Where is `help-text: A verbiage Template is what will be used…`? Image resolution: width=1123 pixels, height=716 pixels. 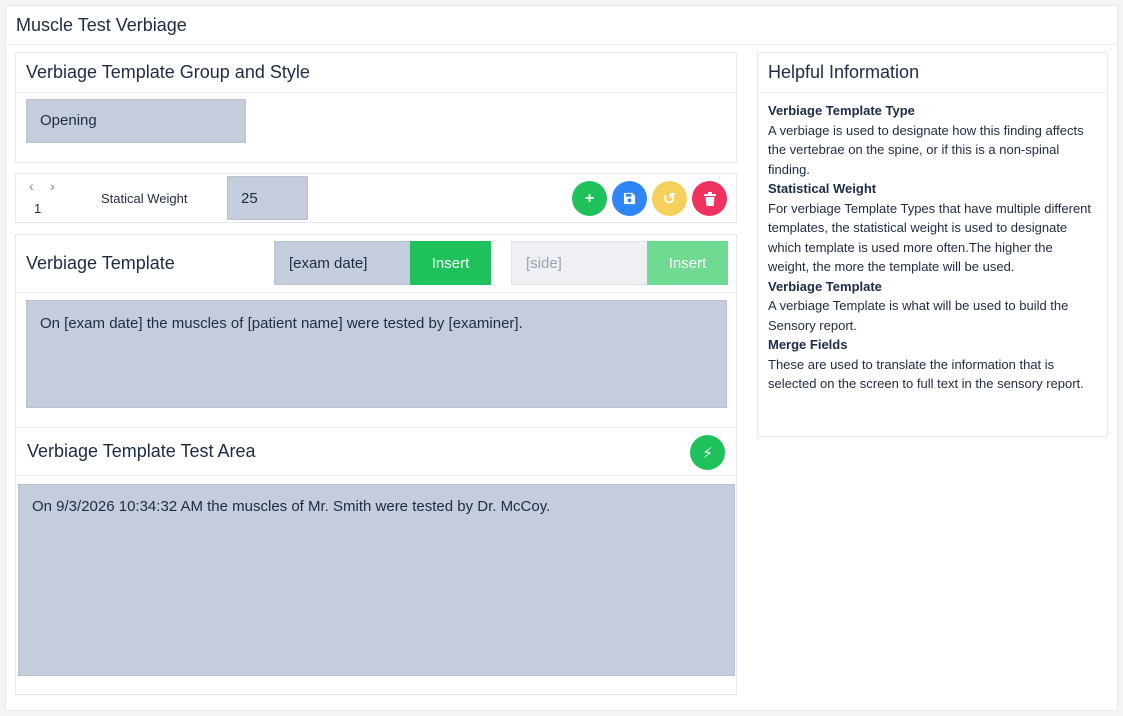 help-text: A verbiage Template is what will be used… is located at coordinates (918, 315).